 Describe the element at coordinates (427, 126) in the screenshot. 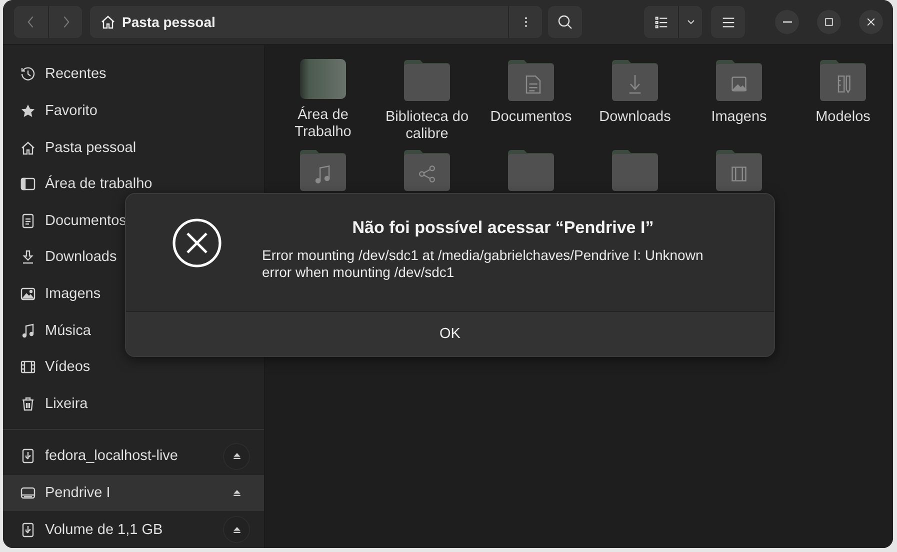

I see `folder-name: Biblioteca do calibre` at that location.